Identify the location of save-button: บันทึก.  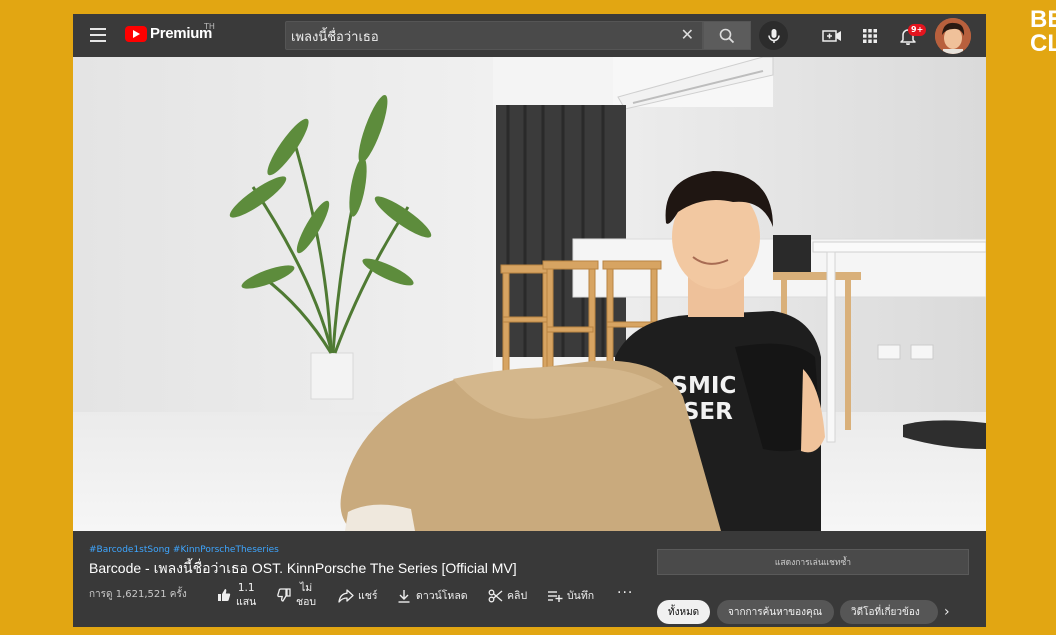
(570, 595).